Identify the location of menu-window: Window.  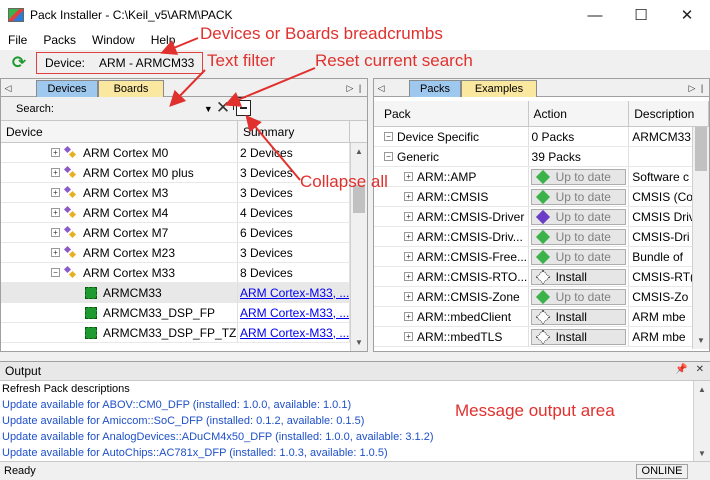
(113, 40).